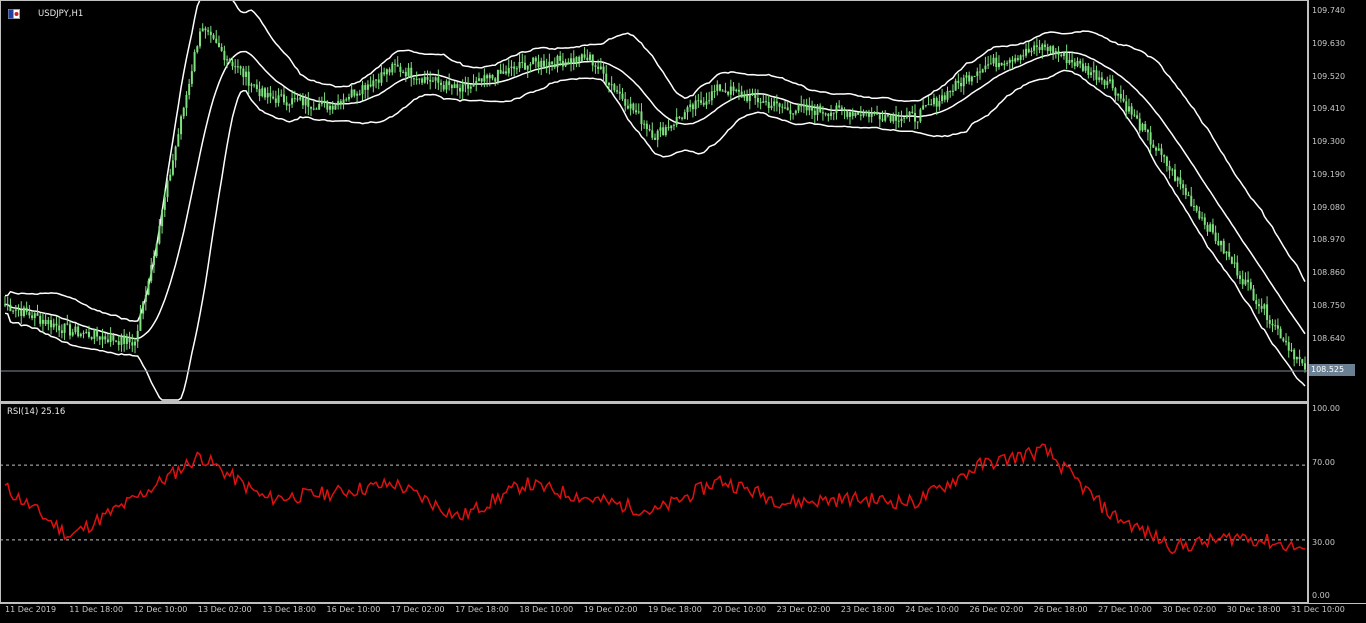  Describe the element at coordinates (1329, 305) in the screenshot. I see `price-tick-label: 108.750` at that location.